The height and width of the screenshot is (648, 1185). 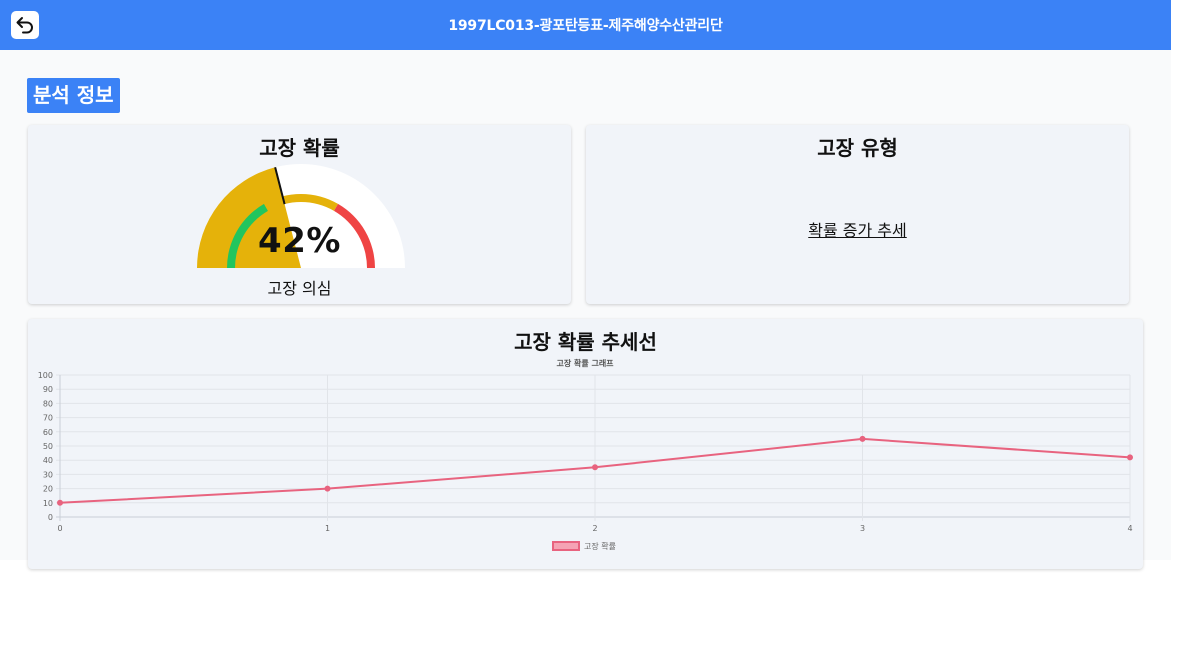 What do you see at coordinates (857, 148) in the screenshot?
I see `failure-type-title: 고장 유형` at bounding box center [857, 148].